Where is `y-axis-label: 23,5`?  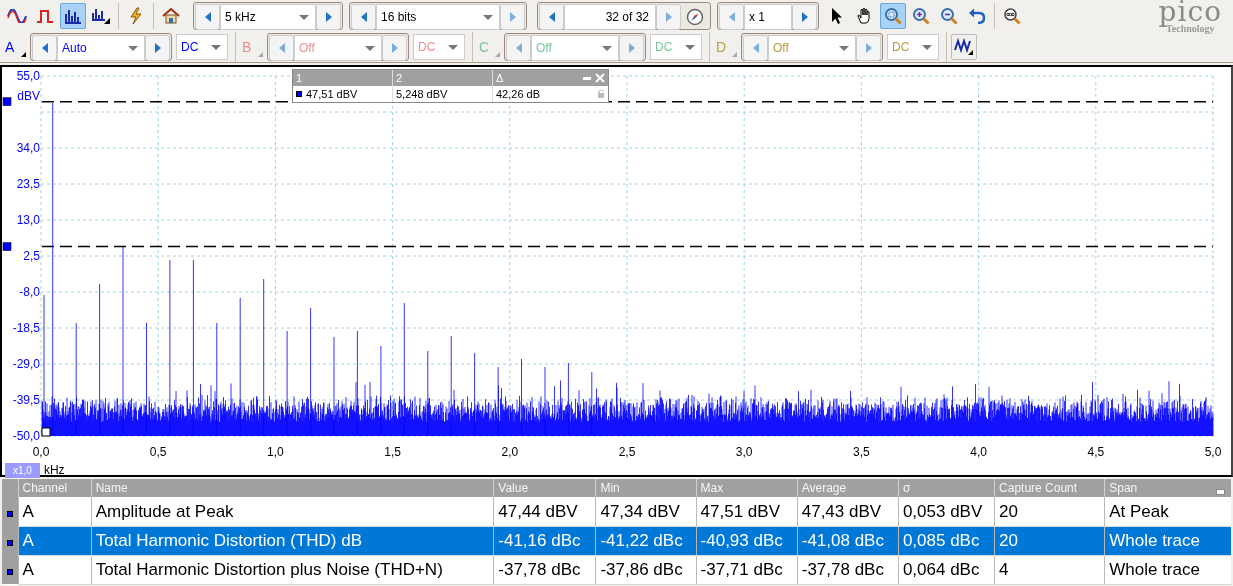 y-axis-label: 23,5 is located at coordinates (28, 184).